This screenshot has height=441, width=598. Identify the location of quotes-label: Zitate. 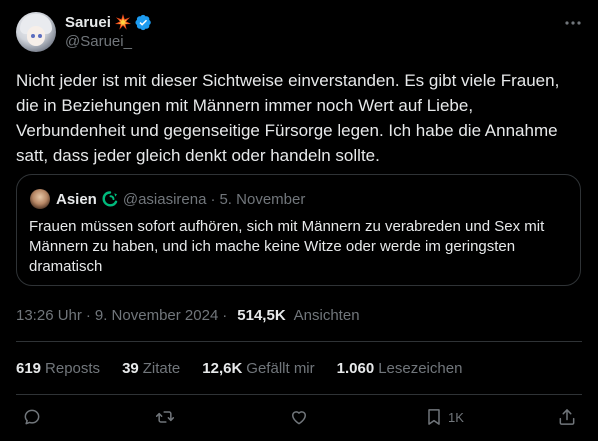
(161, 368).